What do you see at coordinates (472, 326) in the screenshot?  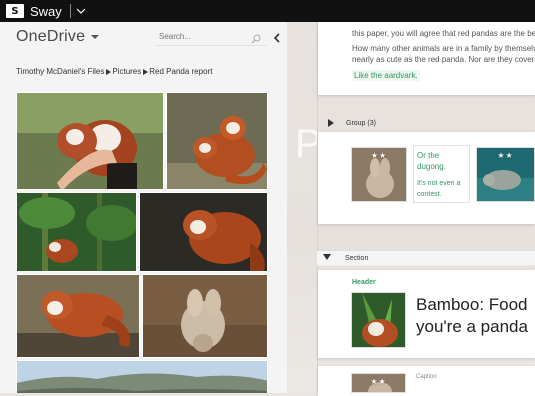 I see `heading-line: you're a panda` at bounding box center [472, 326].